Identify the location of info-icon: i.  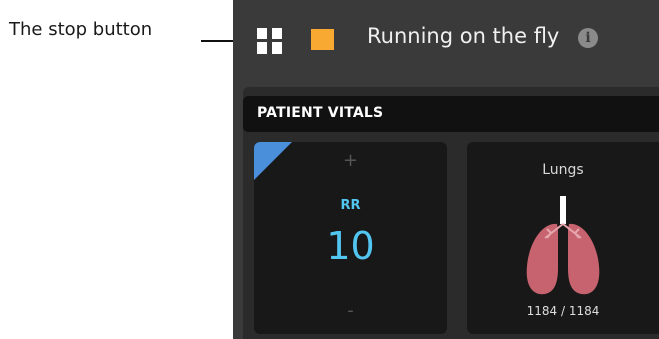
(588, 38).